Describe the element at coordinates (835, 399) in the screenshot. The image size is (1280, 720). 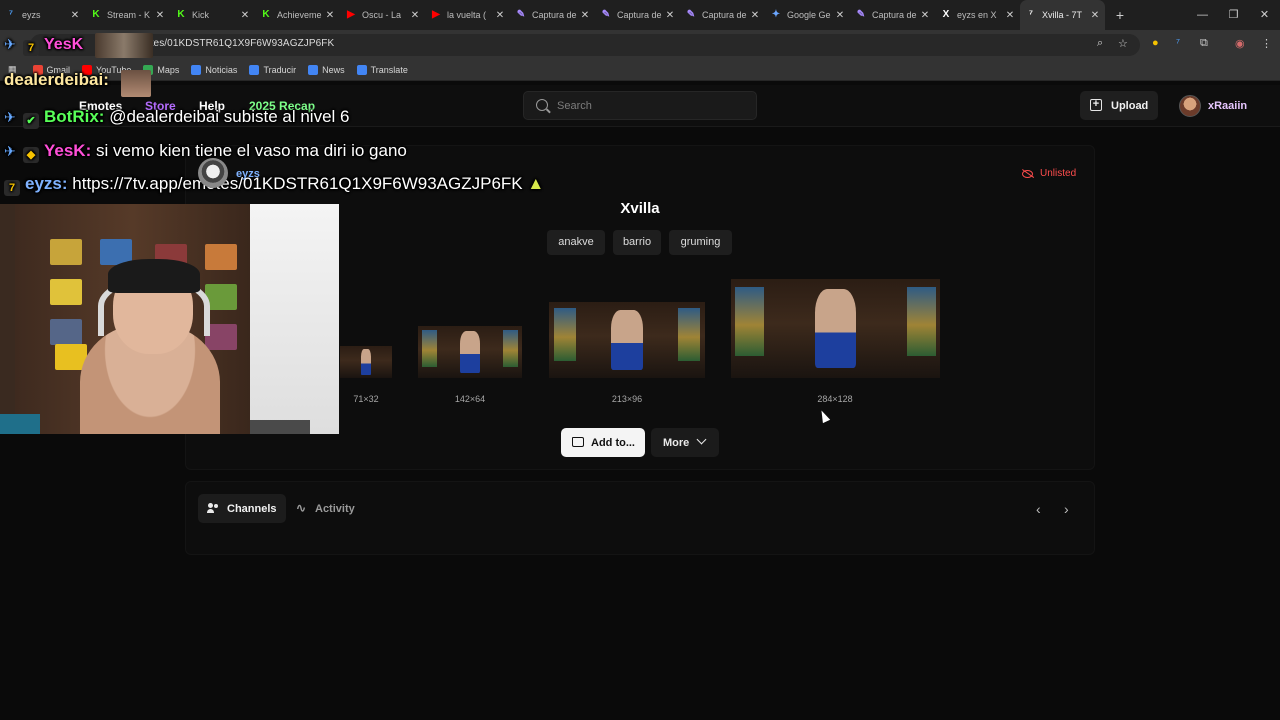
I see `size-label: 284×128` at that location.